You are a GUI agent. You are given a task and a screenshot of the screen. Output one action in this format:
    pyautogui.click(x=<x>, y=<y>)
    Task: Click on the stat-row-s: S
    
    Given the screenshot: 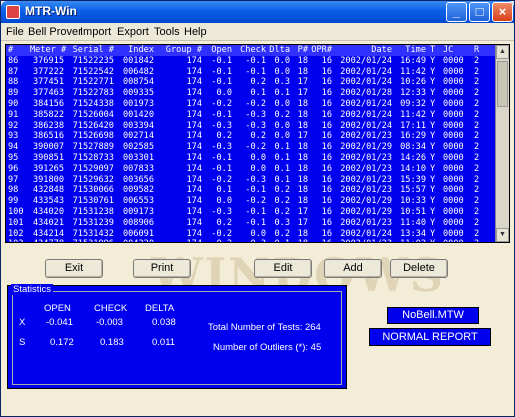 What is the action you would take?
    pyautogui.click(x=22, y=342)
    